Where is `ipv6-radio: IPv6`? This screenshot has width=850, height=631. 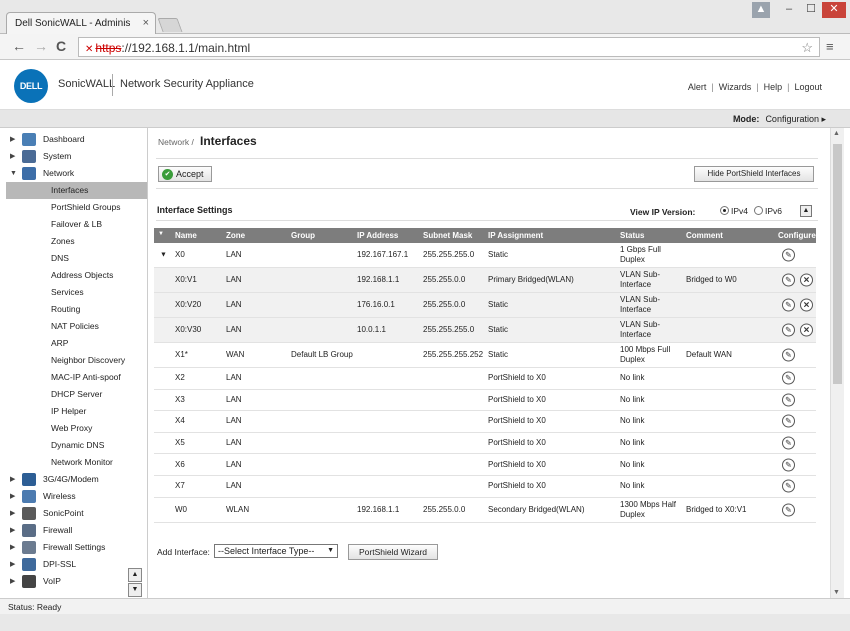 ipv6-radio: IPv6 is located at coordinates (768, 211).